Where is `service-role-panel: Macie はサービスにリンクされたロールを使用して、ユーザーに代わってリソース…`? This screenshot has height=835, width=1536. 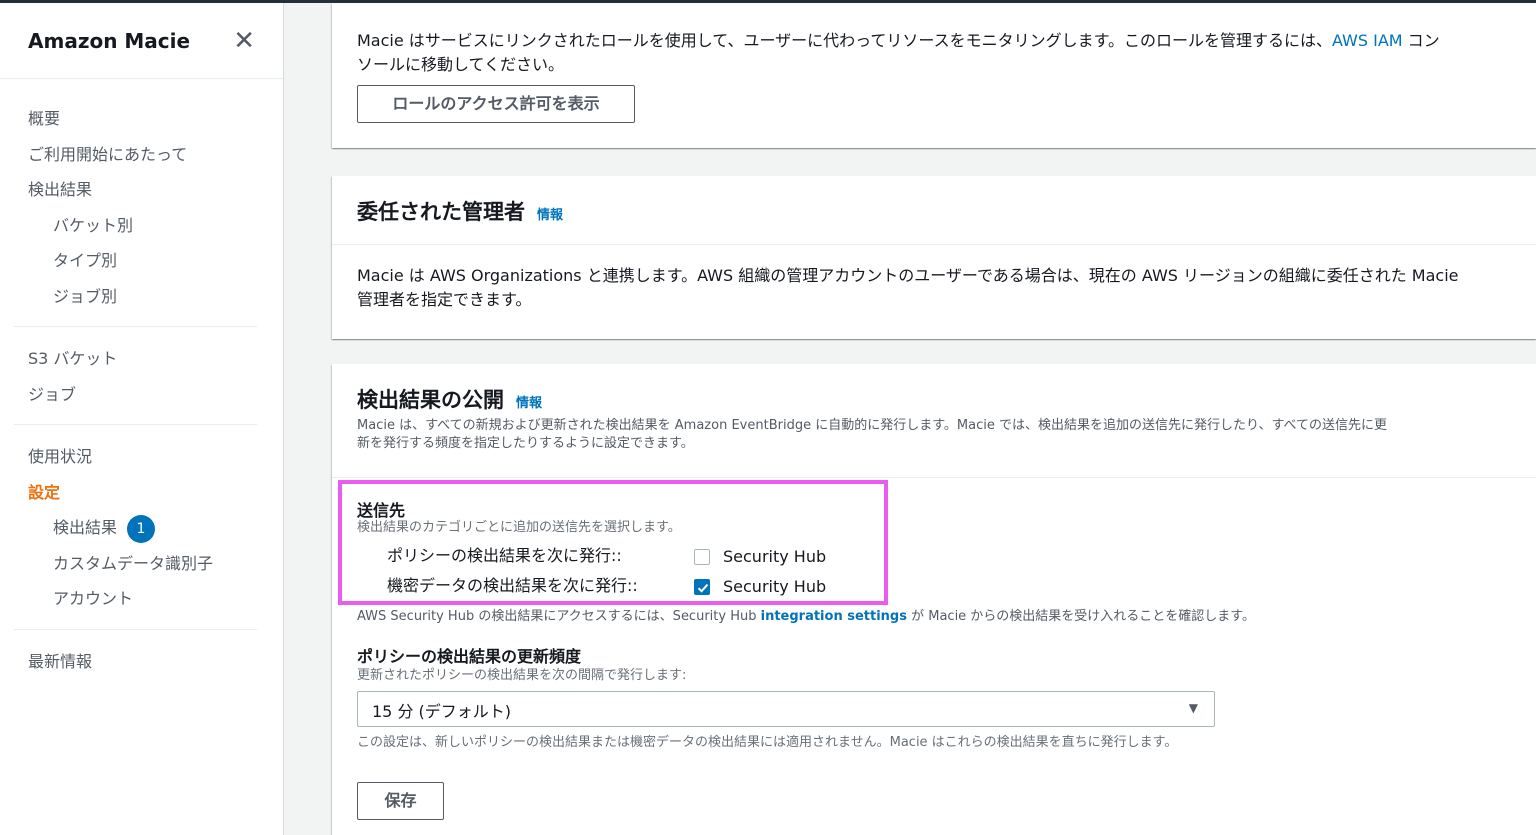
service-role-panel: Macie はサービスにリンクされたロールを使用して、ユーザーに代わってリソース… is located at coordinates (934, 75).